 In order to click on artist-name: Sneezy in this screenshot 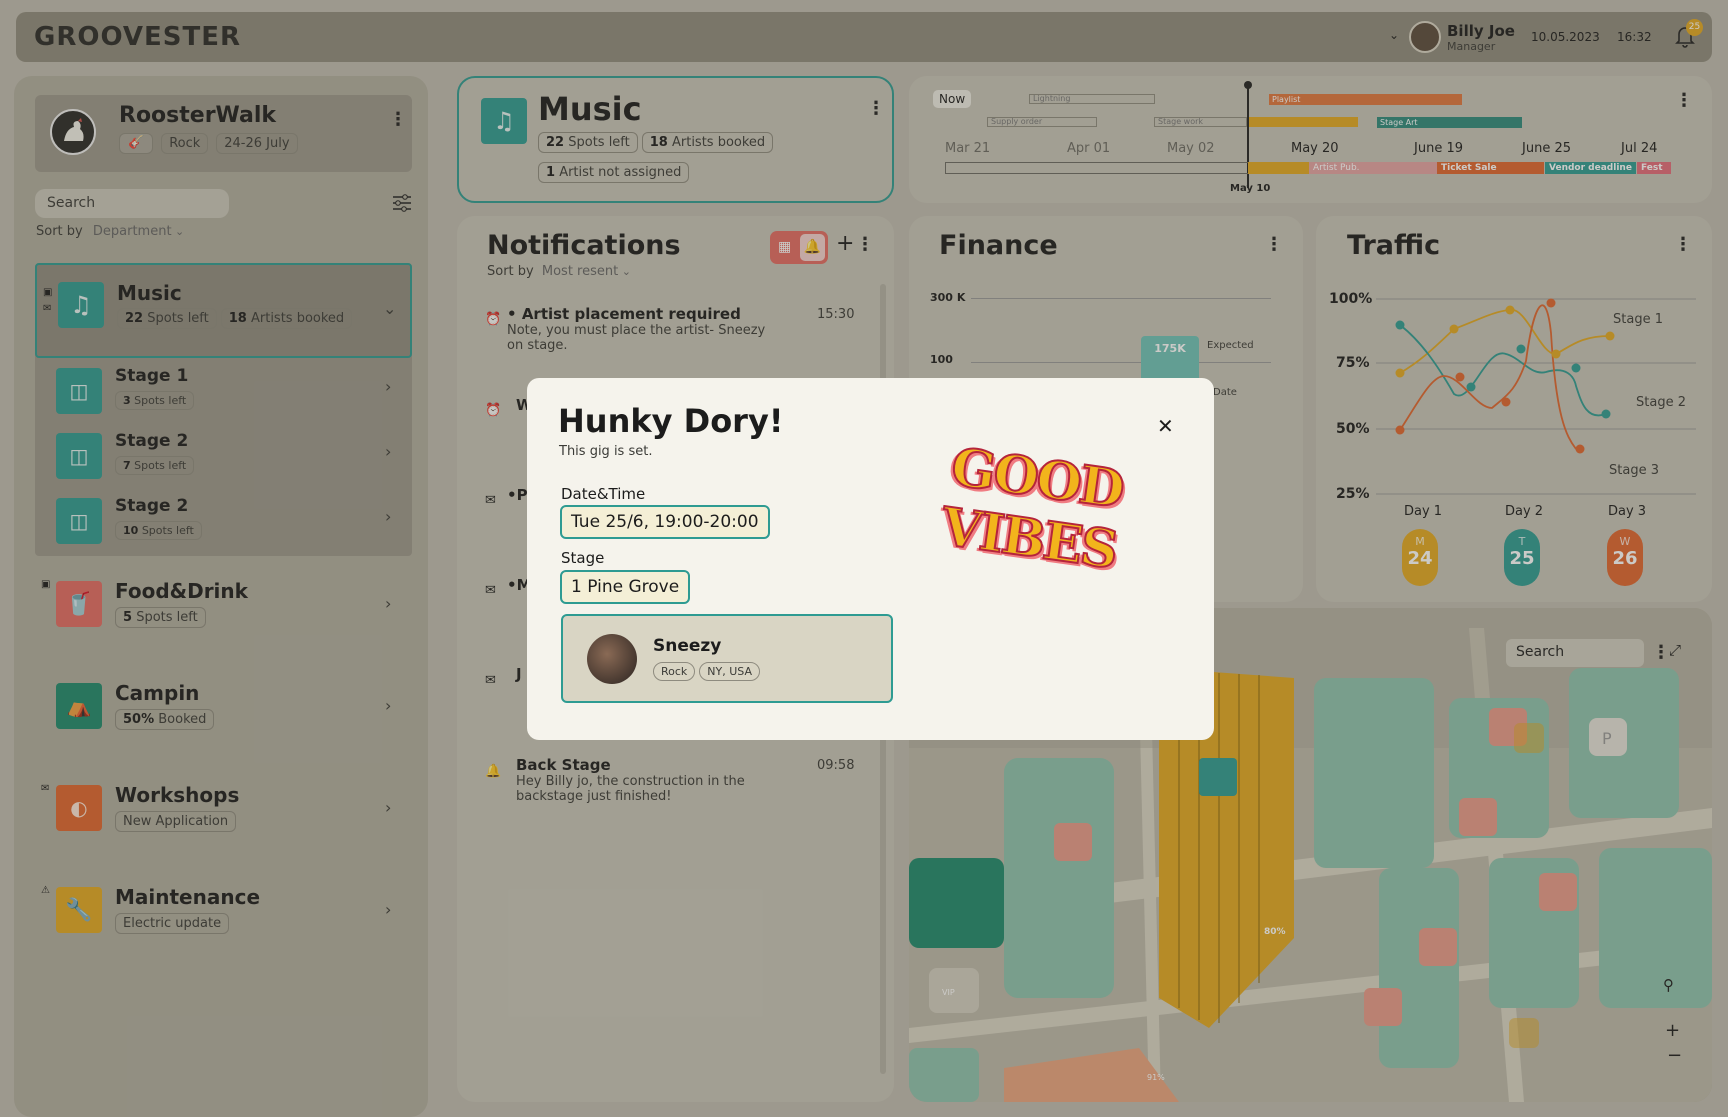, I will do `click(687, 646)`.